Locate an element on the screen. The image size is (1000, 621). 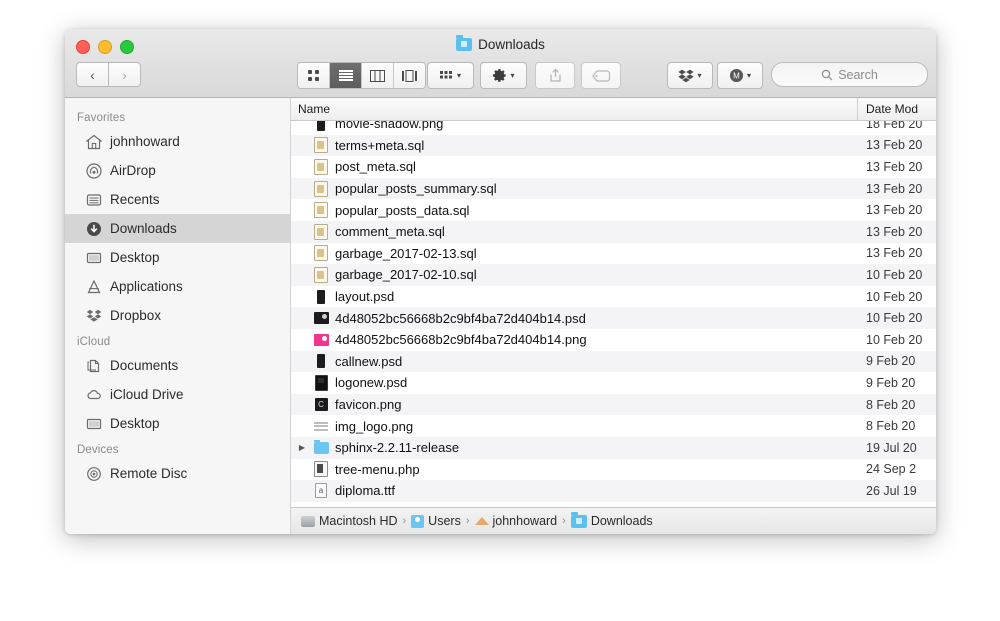
table-row: ▶ post_meta.sql 13 Feb 20 is located at coordinates (613, 167).